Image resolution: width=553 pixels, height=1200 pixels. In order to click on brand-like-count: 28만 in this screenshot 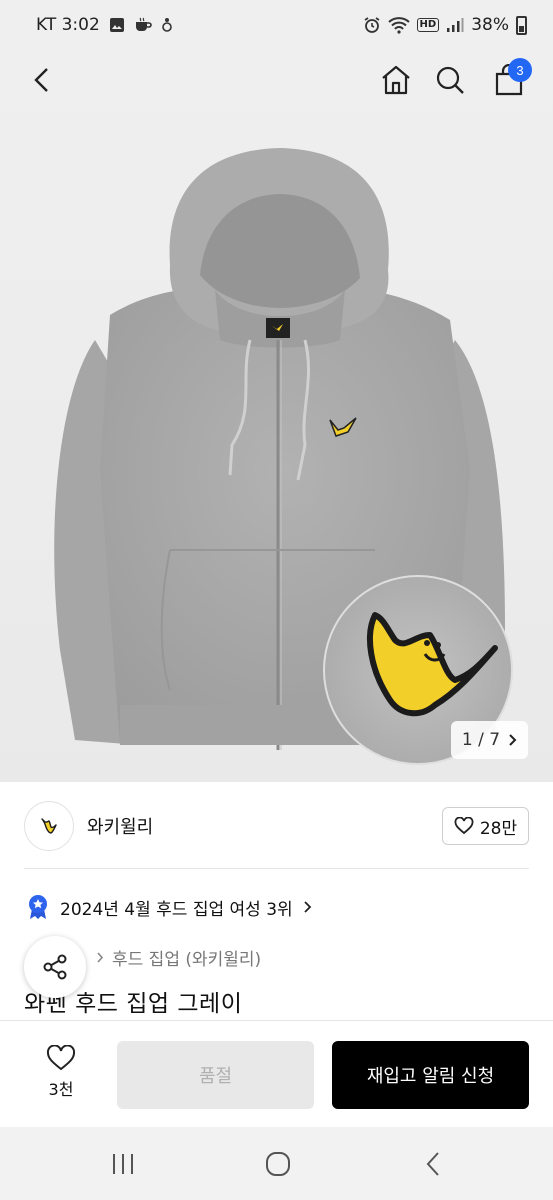, I will do `click(498, 828)`.